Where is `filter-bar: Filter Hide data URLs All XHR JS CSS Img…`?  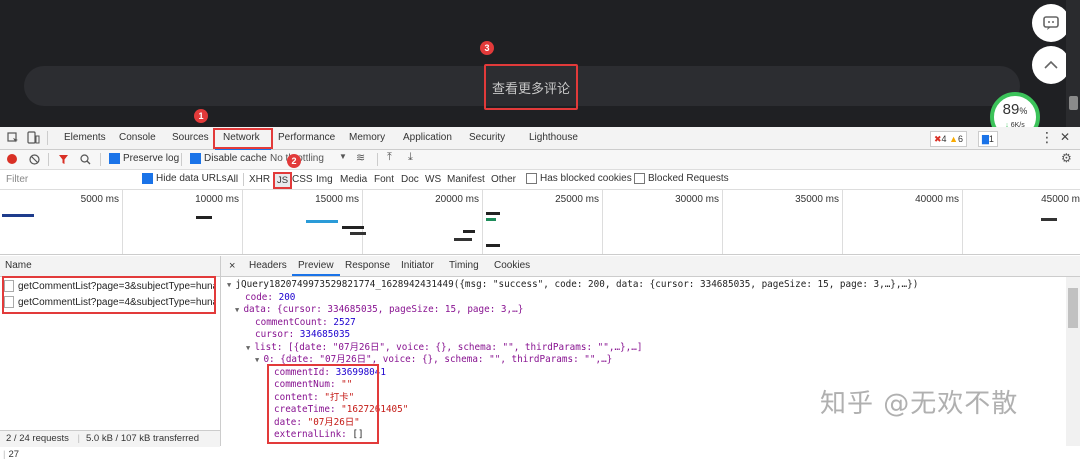 filter-bar: Filter Hide data URLs All XHR JS CSS Img… is located at coordinates (540, 180).